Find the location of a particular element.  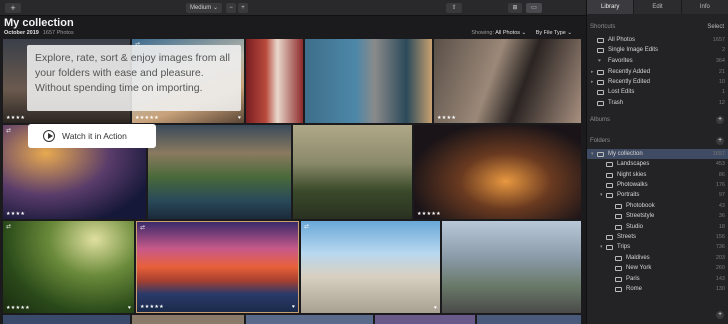

page-title: My collection is located at coordinates (39, 23).